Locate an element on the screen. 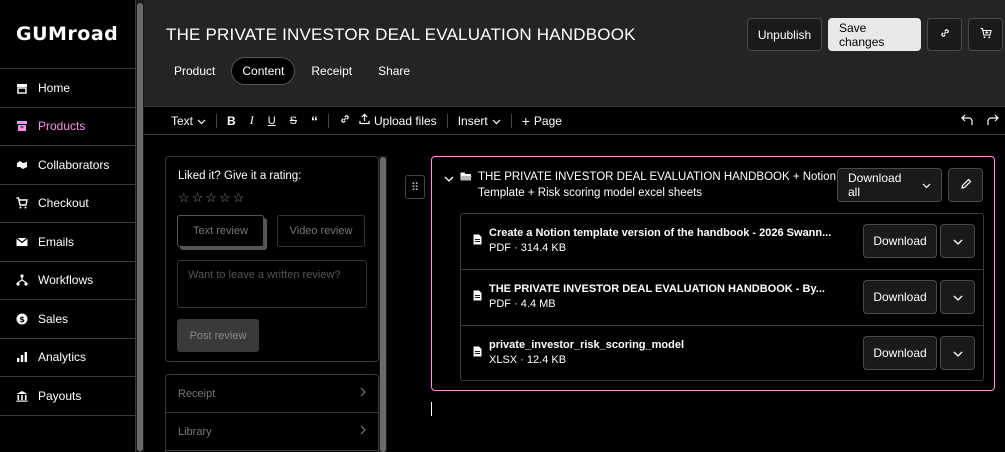 The width and height of the screenshot is (1005, 452). view-checkout-button is located at coordinates (985, 34).